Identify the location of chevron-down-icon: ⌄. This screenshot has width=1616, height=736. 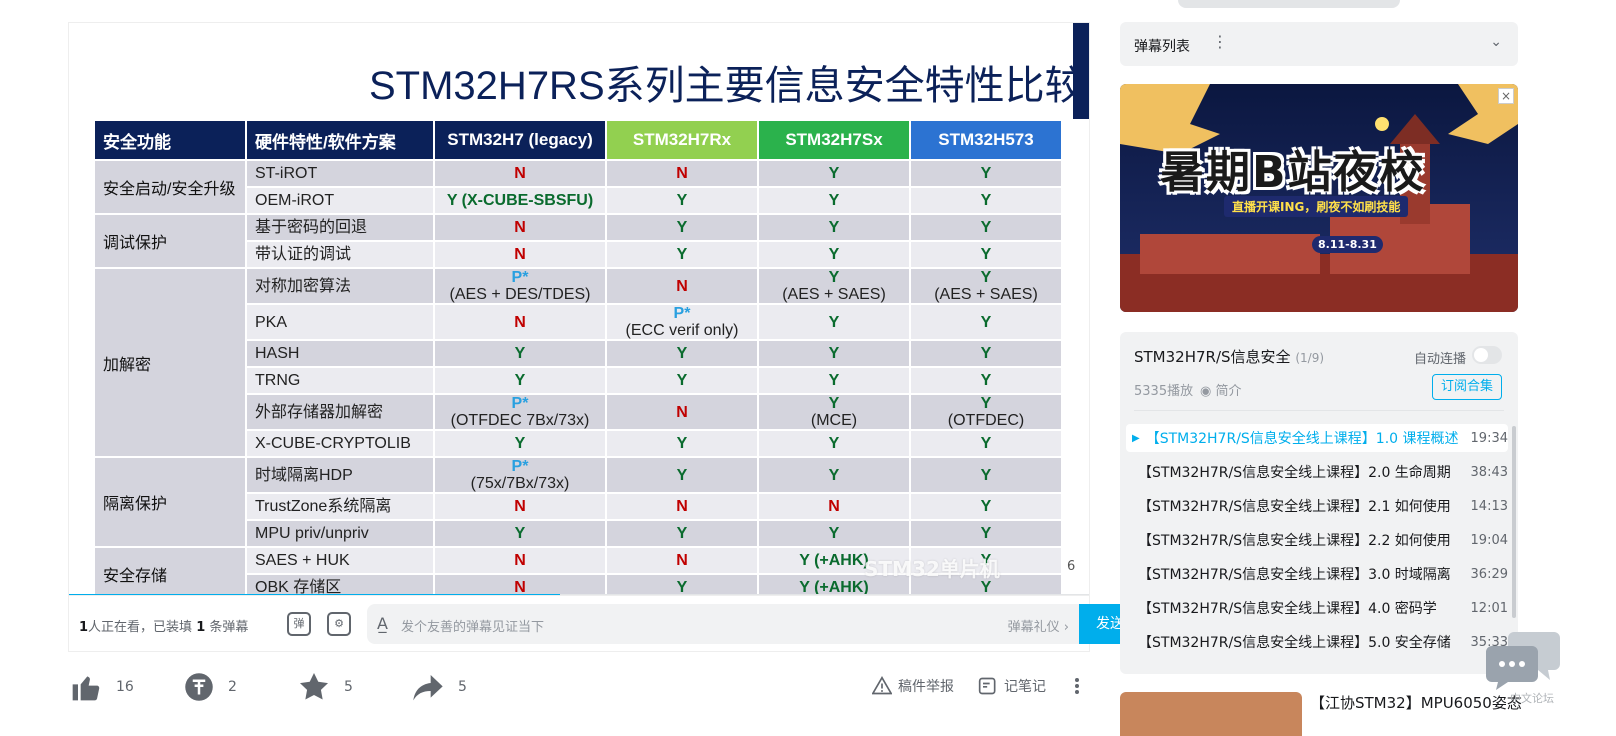
(1496, 42).